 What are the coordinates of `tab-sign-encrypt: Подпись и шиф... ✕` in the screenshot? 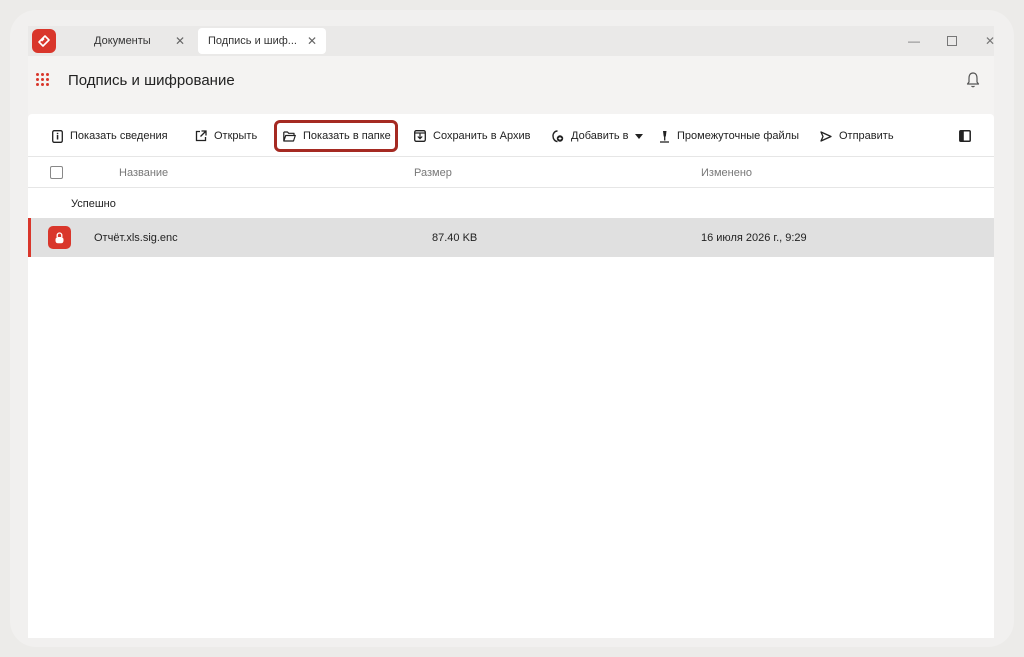 It's located at (262, 41).